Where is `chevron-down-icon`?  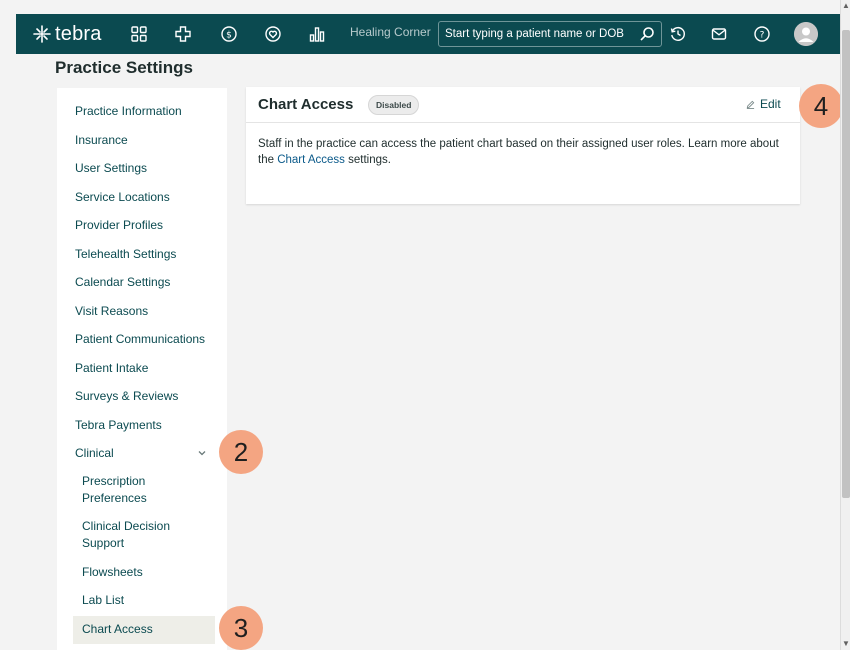 chevron-down-icon is located at coordinates (202, 453).